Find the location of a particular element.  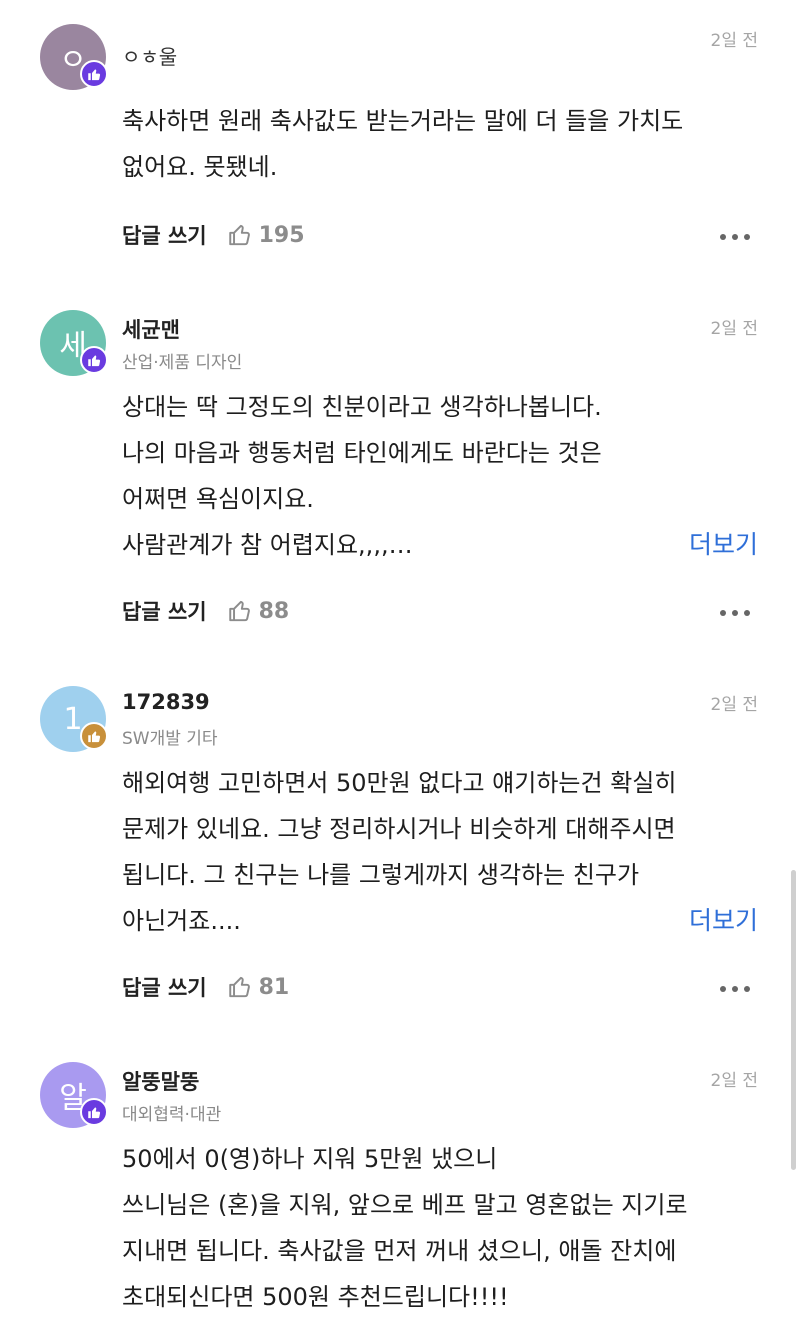

comment-line: 지내면 됩니다. 축사값을 먼저 꺼내 셨으니, 애돌 잔치에 is located at coordinates (399, 1251).